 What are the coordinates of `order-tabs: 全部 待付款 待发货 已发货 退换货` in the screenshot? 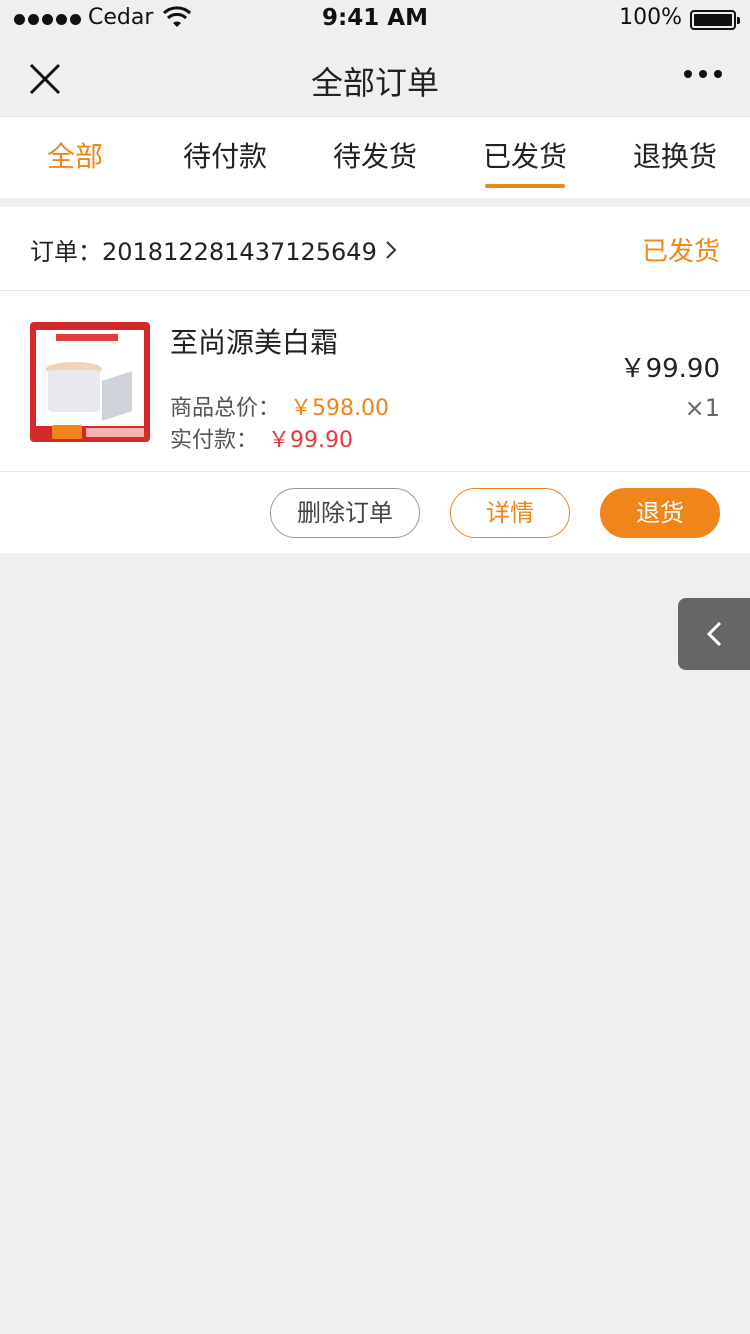 It's located at (375, 157).